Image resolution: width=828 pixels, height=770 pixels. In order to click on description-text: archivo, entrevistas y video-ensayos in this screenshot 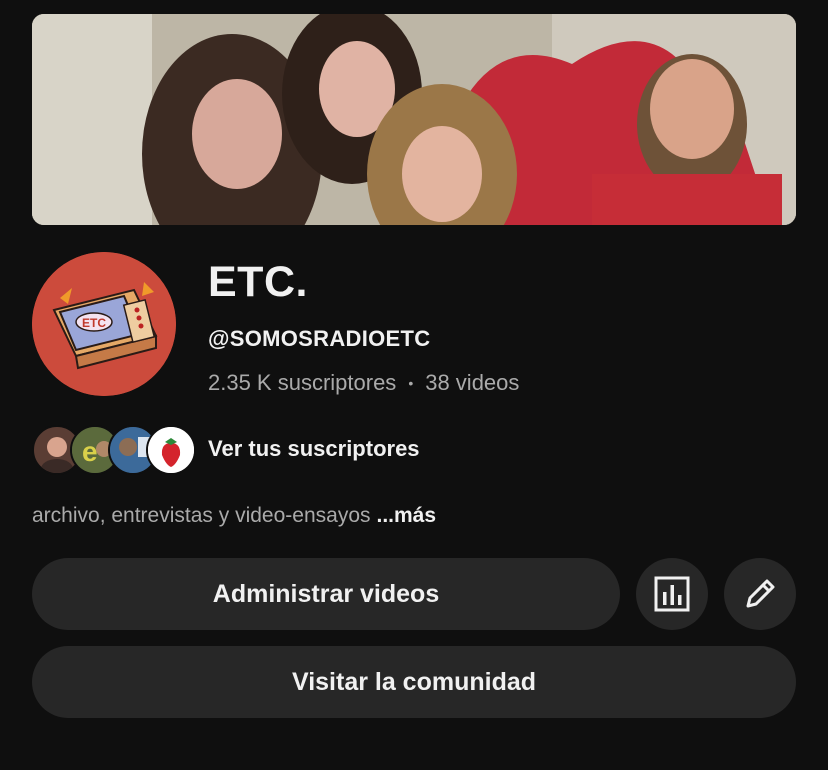, I will do `click(201, 515)`.